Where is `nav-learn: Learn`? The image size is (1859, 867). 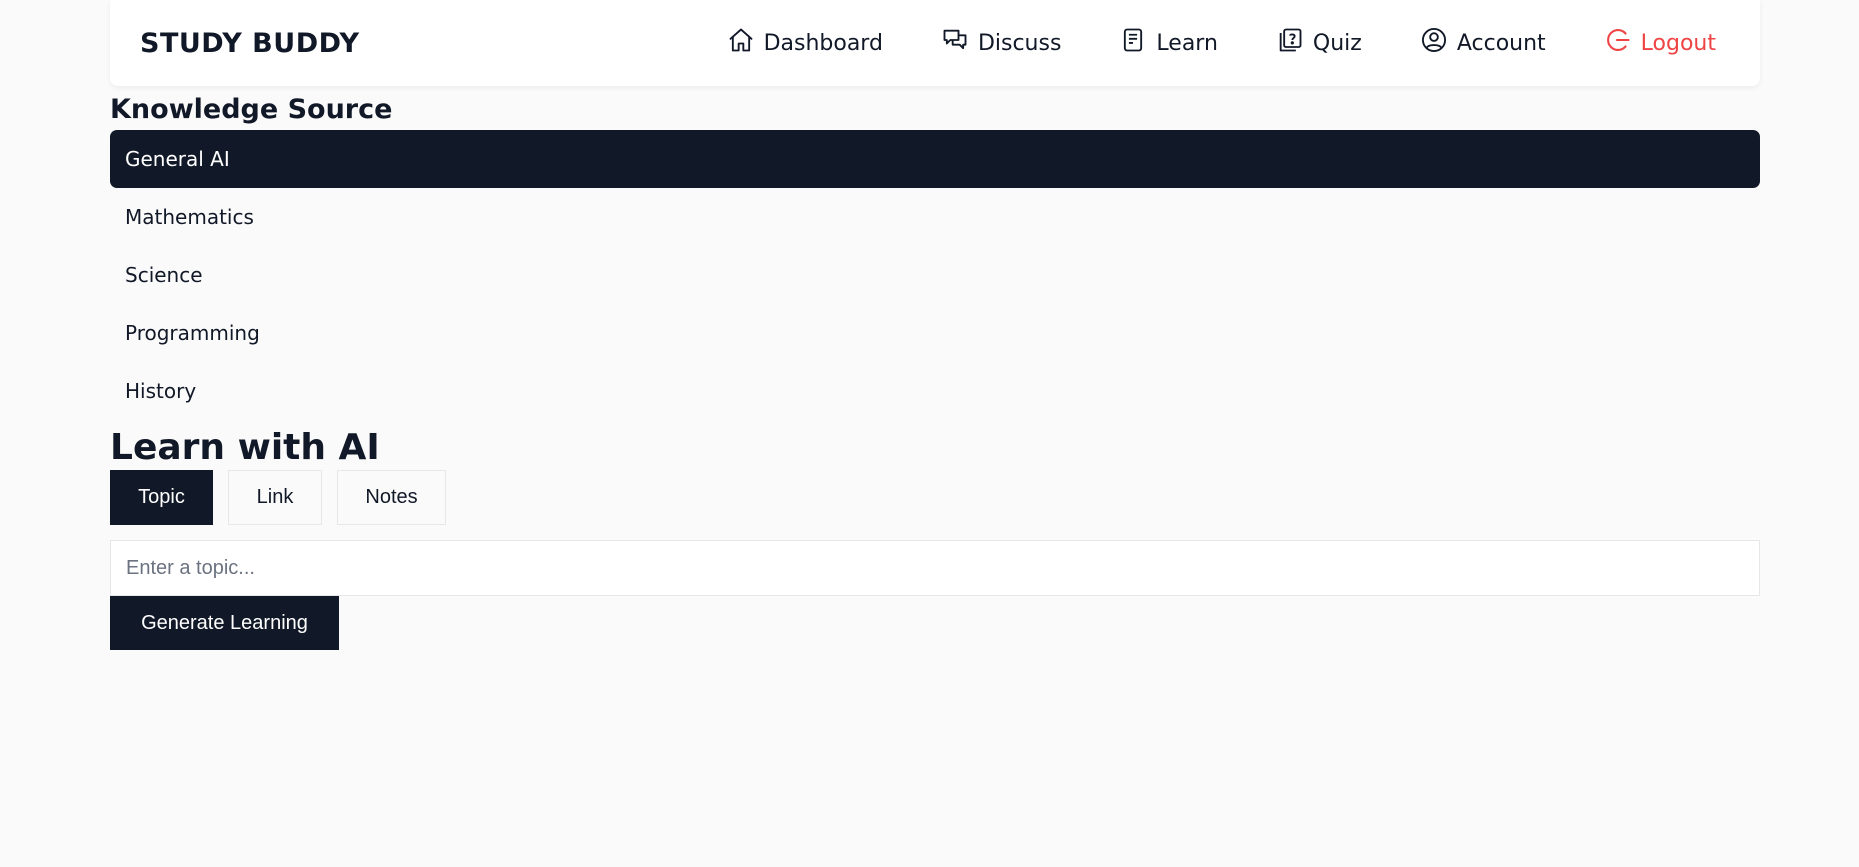 nav-learn: Learn is located at coordinates (1168, 43).